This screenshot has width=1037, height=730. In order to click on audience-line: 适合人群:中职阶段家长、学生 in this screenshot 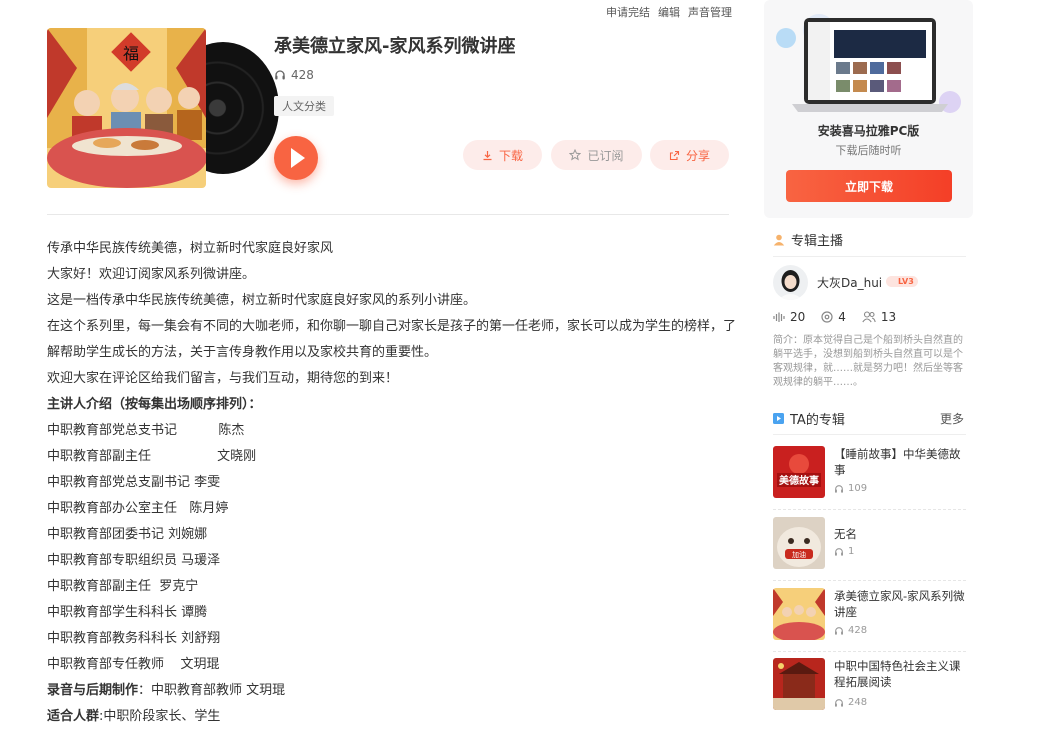, I will do `click(134, 716)`.